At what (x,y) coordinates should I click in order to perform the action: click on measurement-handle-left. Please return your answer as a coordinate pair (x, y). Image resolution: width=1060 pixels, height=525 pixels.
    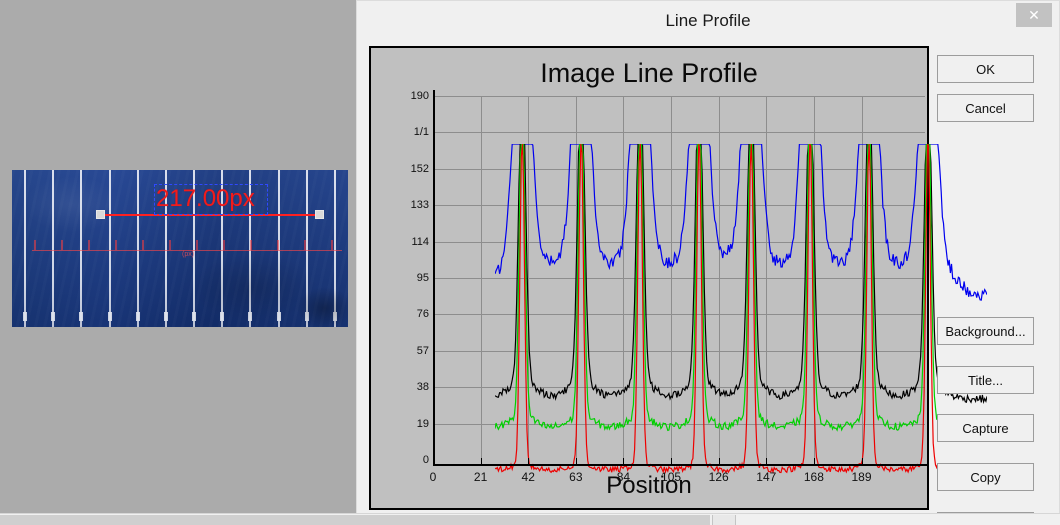
    Looking at the image, I should click on (100, 214).